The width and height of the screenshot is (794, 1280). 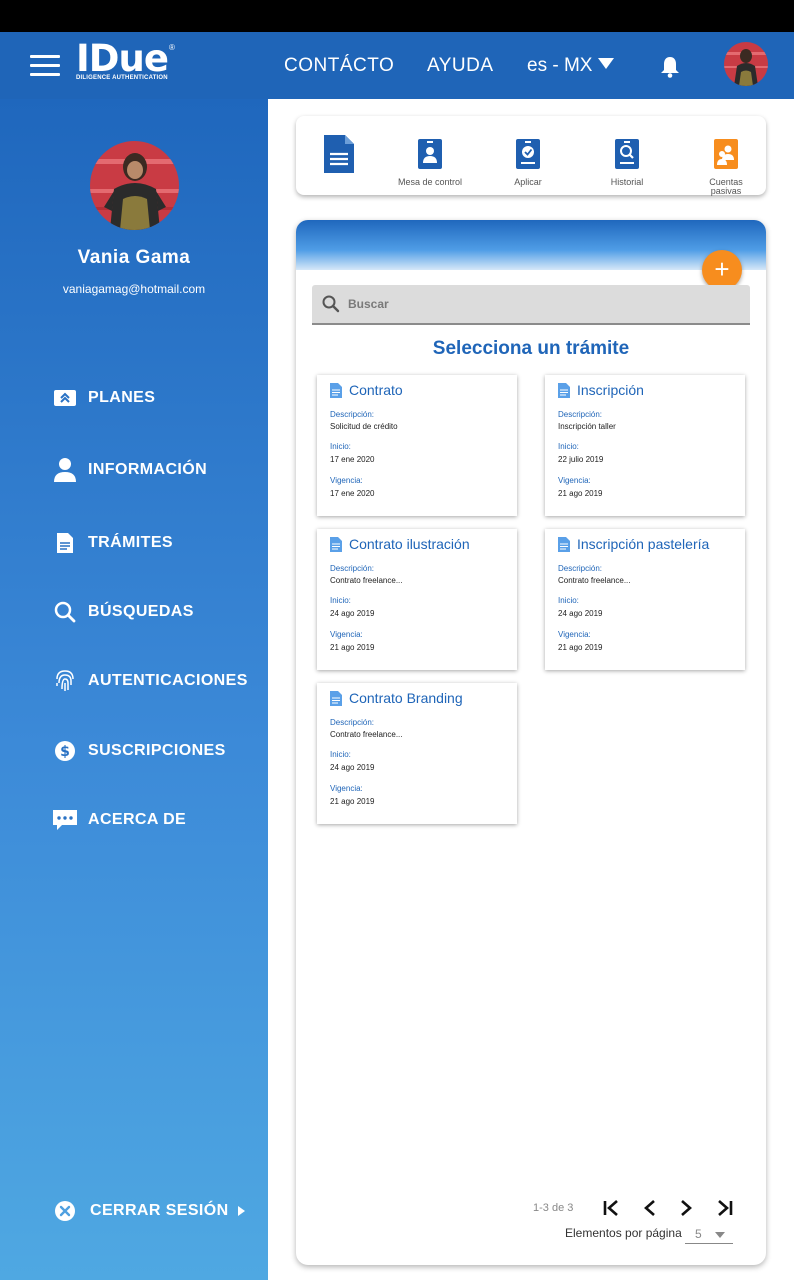 I want to click on sidebar-item-informacion: INFORMACIÓN, so click(x=129, y=470).